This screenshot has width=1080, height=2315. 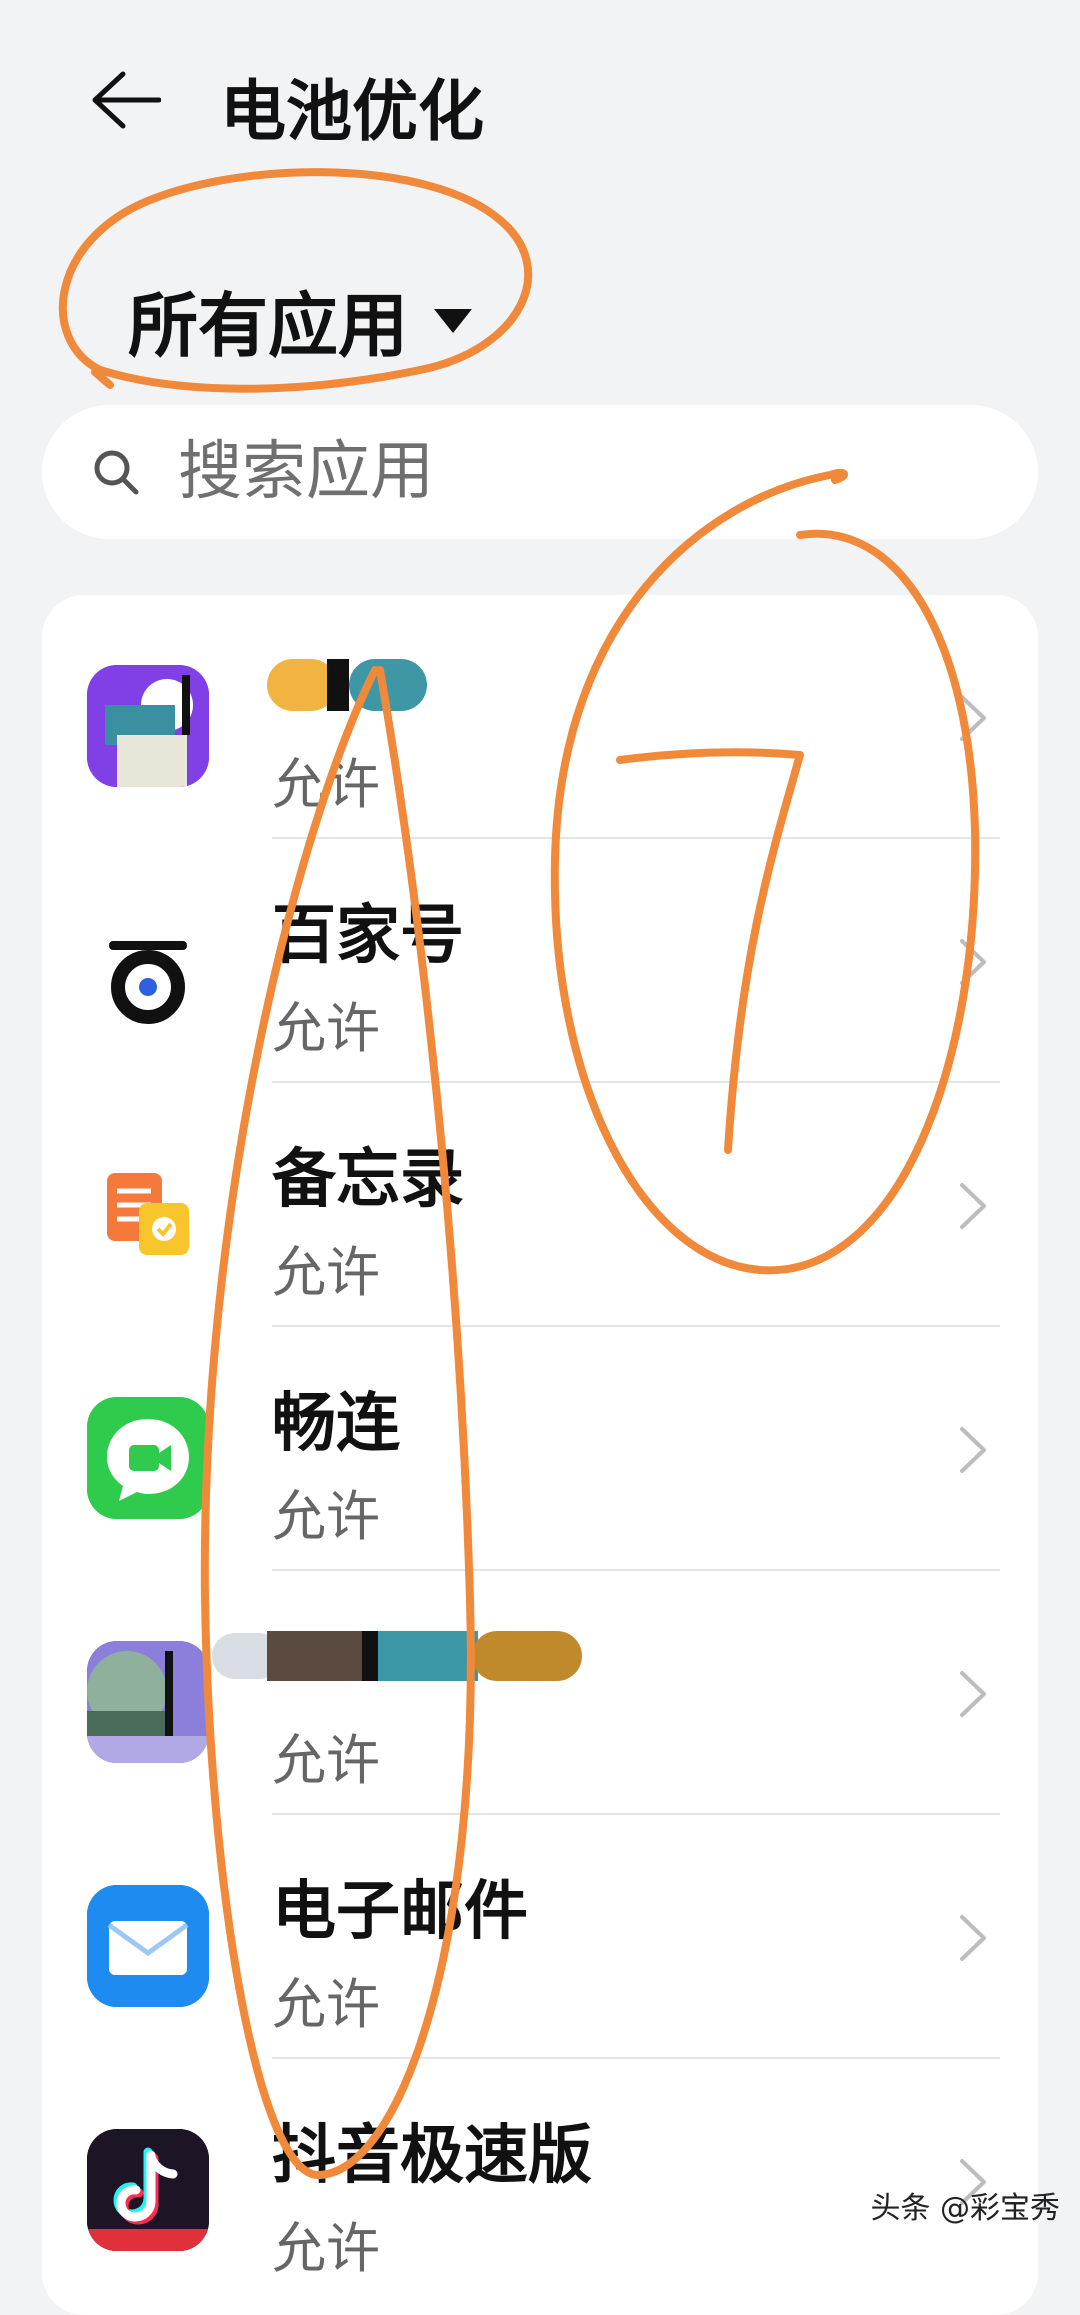 I want to click on email-icon, so click(x=148, y=1946).